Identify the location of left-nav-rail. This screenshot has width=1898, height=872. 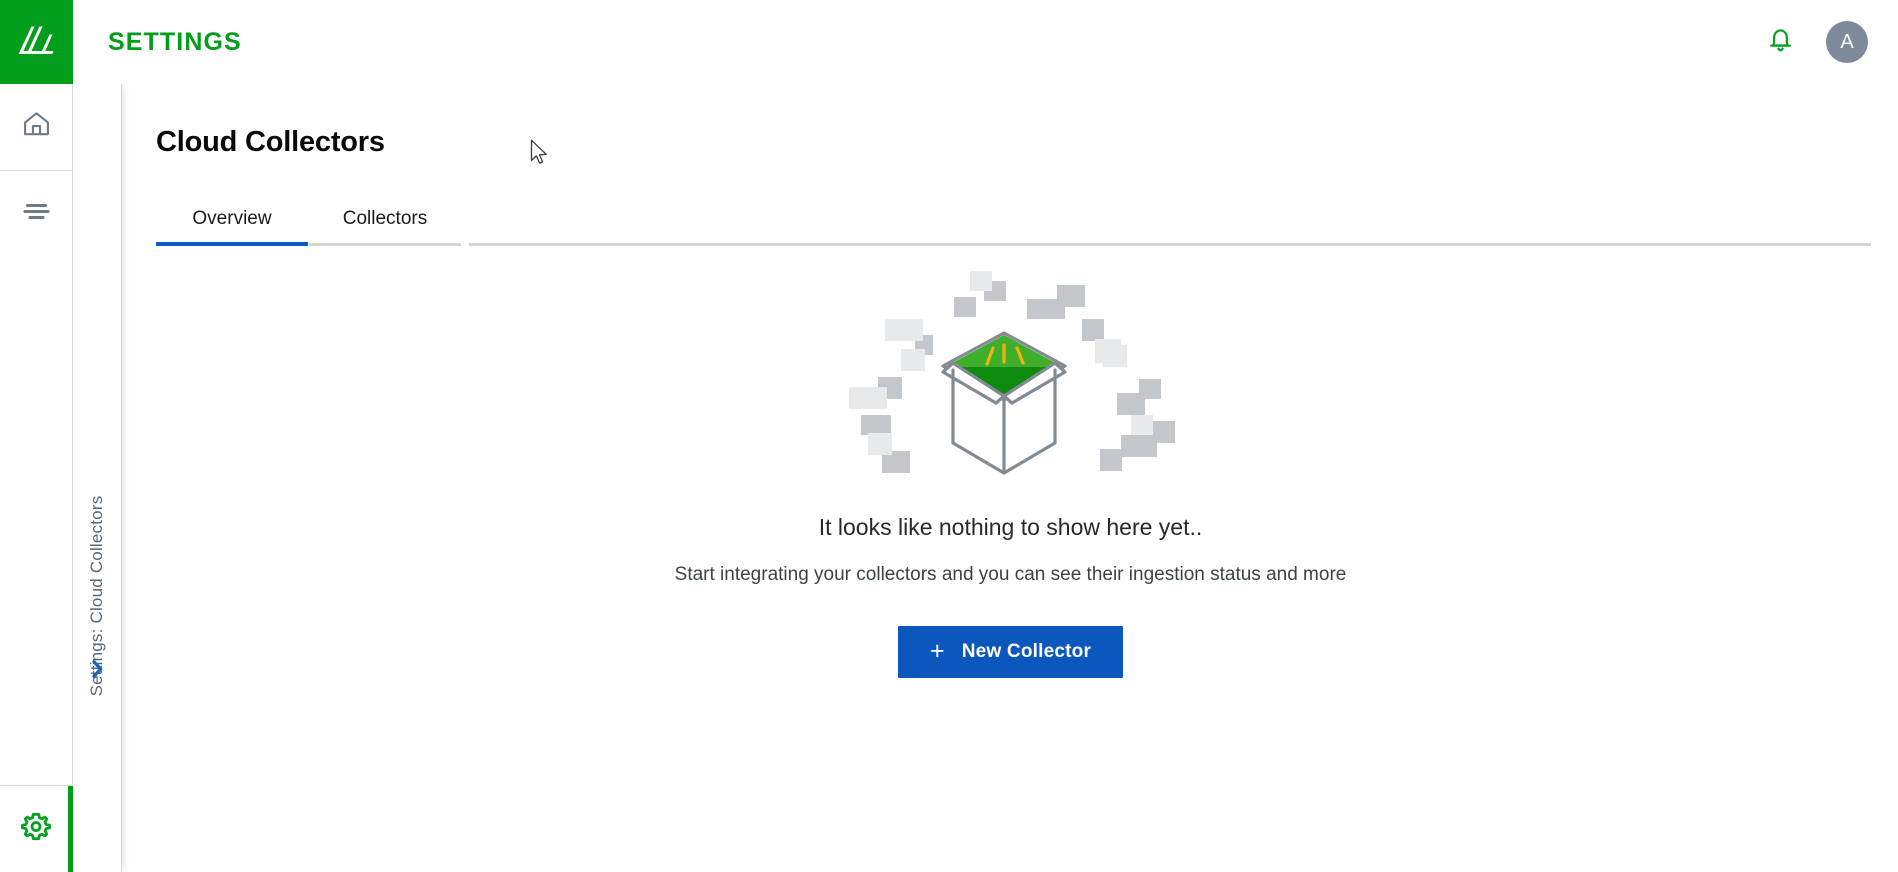
(36, 478).